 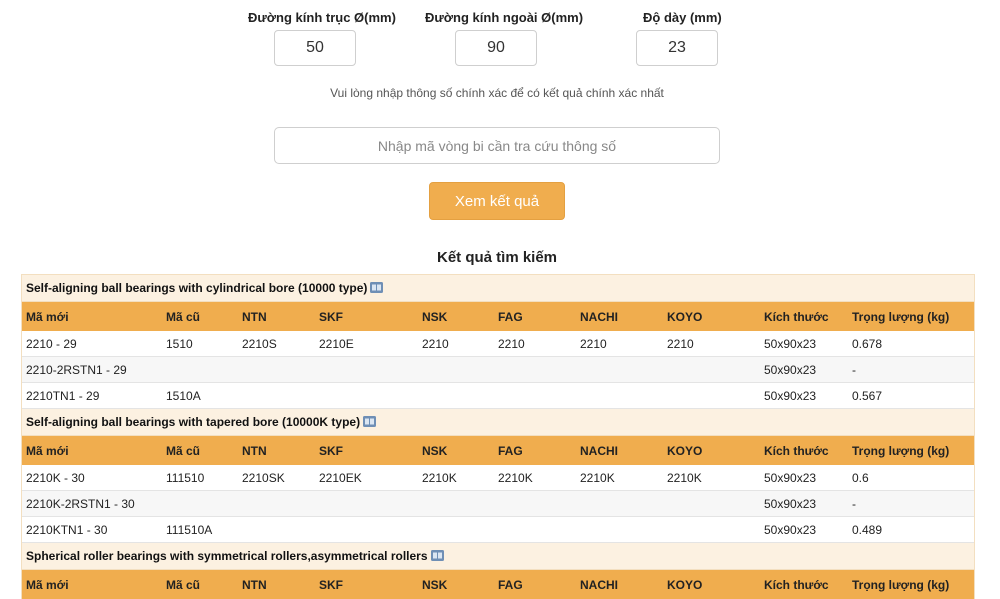 What do you see at coordinates (497, 201) in the screenshot?
I see `view-results-button: Xem kết quả` at bounding box center [497, 201].